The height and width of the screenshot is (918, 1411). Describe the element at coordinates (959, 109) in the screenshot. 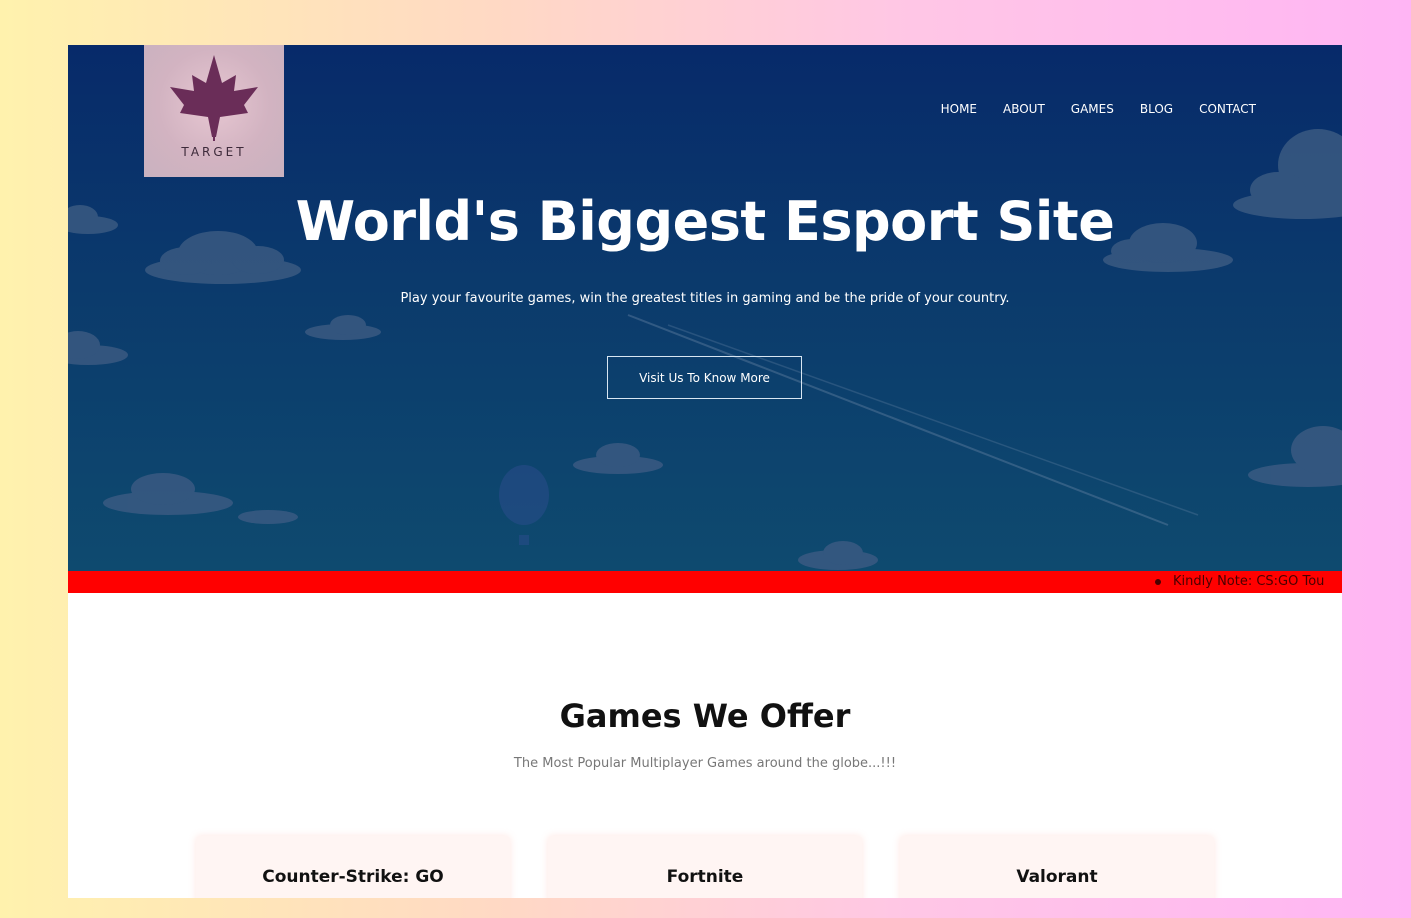

I see `nav-home: HOME` at that location.